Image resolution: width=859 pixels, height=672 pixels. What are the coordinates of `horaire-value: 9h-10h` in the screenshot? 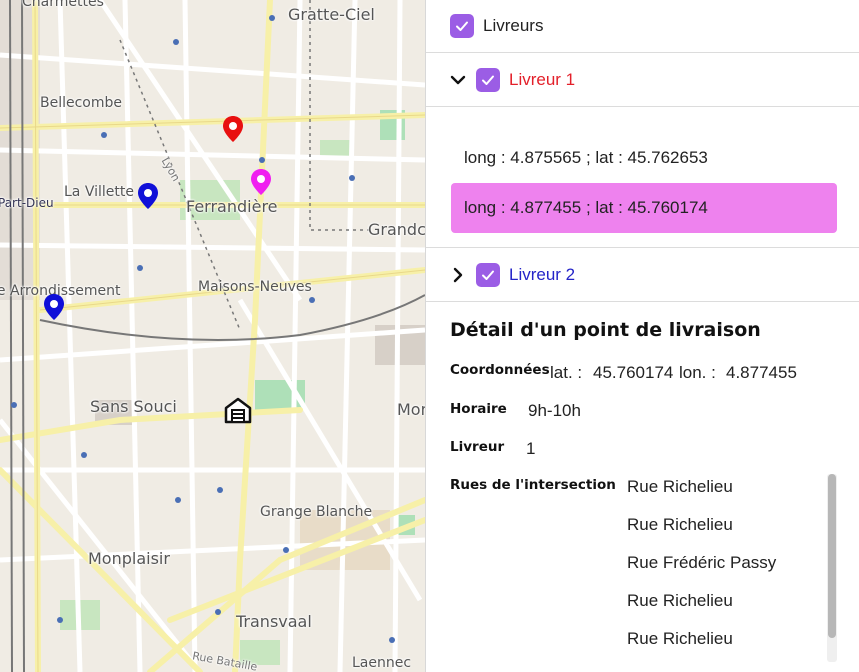 It's located at (554, 410).